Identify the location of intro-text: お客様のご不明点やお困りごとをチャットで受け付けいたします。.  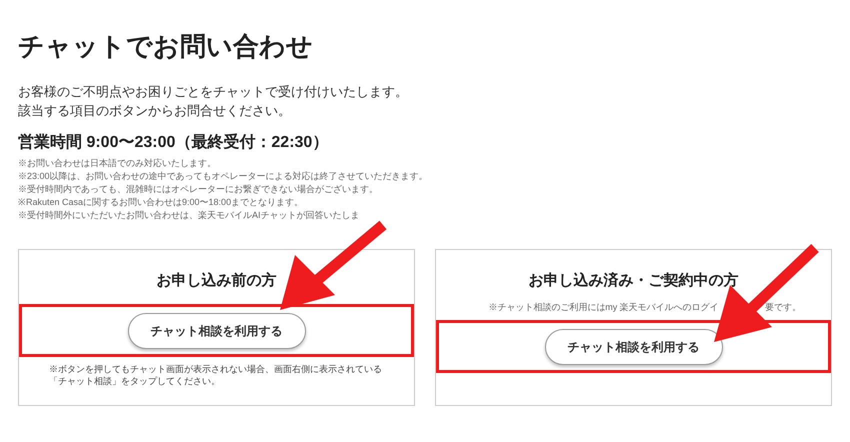
(213, 92).